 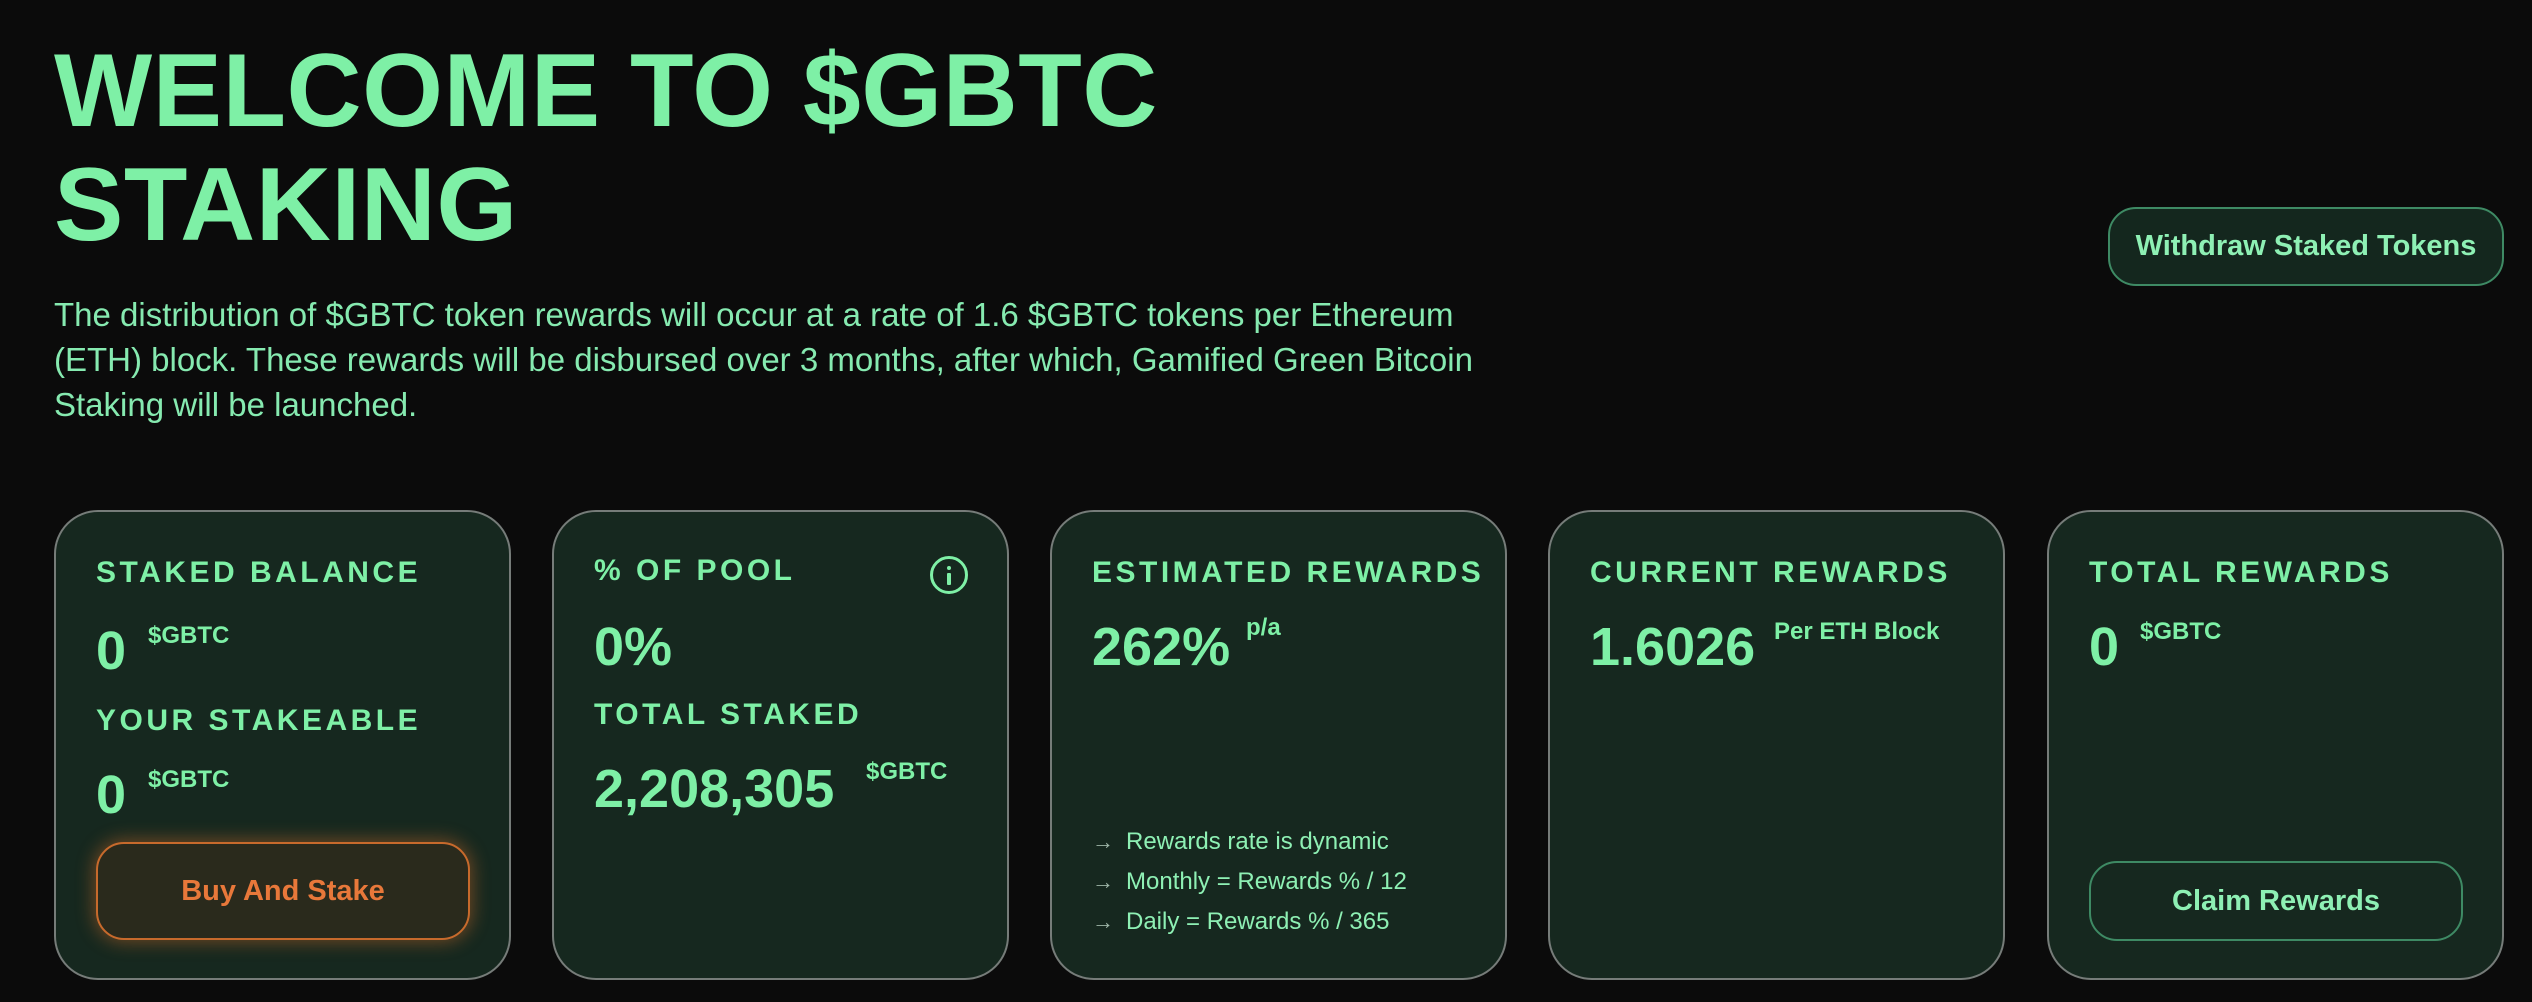 I want to click on total-rewards-label: TOTAL REWARDS, so click(x=2241, y=572).